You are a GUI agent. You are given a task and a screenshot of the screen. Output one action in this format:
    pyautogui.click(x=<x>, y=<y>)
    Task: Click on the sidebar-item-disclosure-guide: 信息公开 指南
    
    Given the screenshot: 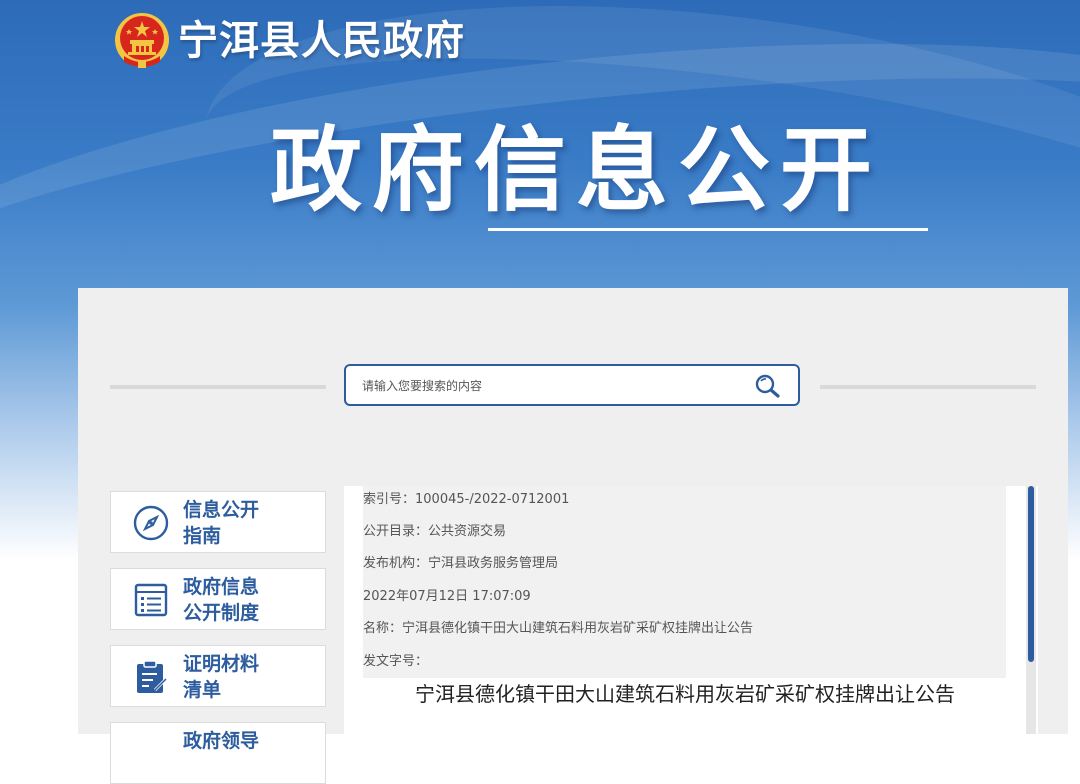 What is the action you would take?
    pyautogui.click(x=218, y=522)
    